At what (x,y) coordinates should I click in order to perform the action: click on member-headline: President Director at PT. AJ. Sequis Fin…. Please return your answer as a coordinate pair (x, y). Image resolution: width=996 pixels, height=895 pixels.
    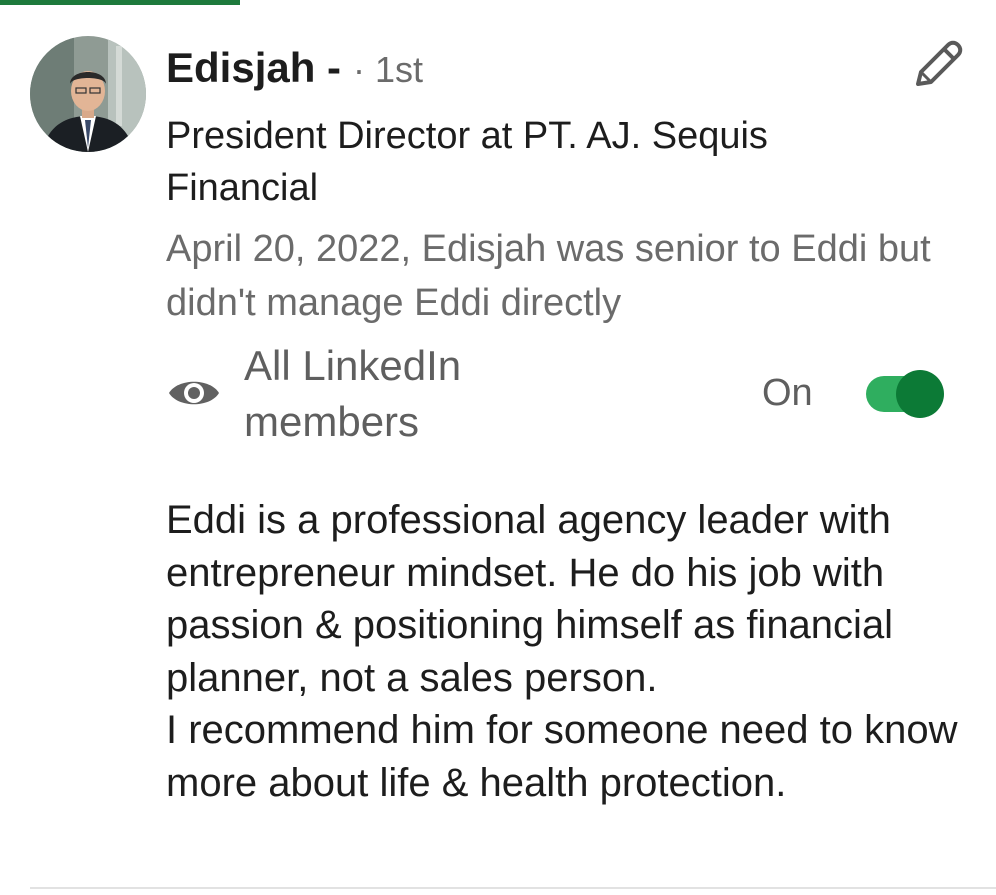
    Looking at the image, I should click on (467, 162).